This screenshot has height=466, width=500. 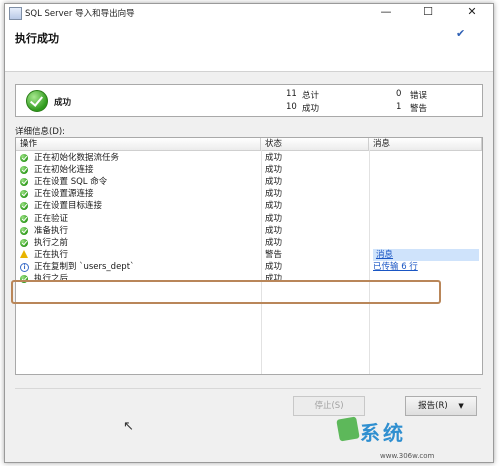 What do you see at coordinates (138, 144) in the screenshot?
I see `column-header-operation: 操作` at bounding box center [138, 144].